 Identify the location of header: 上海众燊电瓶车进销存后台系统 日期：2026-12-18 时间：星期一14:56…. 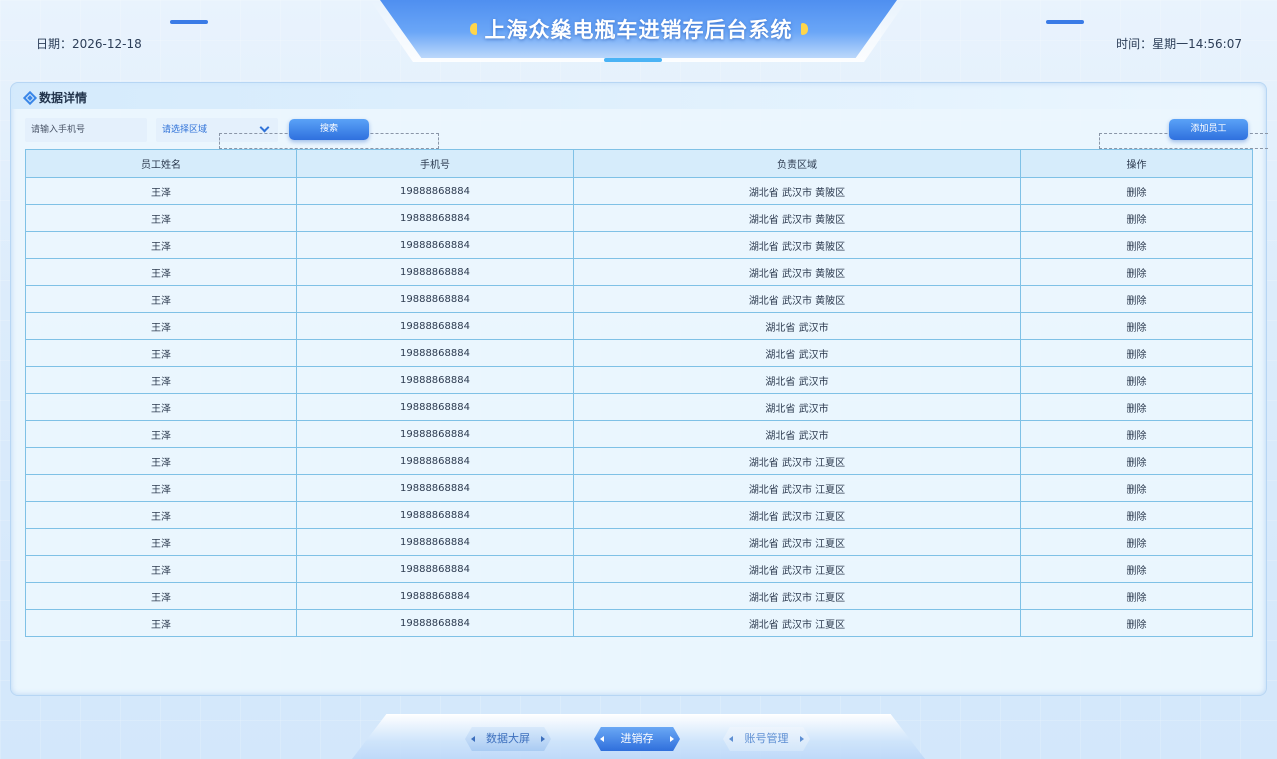
(638, 35).